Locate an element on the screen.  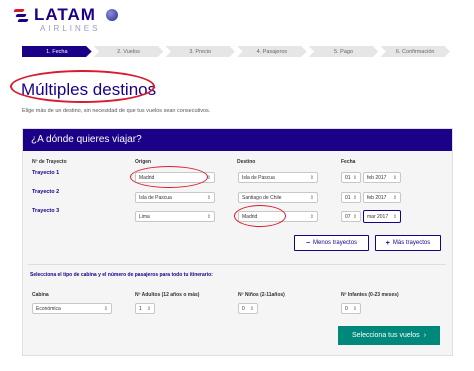
trip-3-month-select: mar 2017 ⇕ is located at coordinates (382, 216).